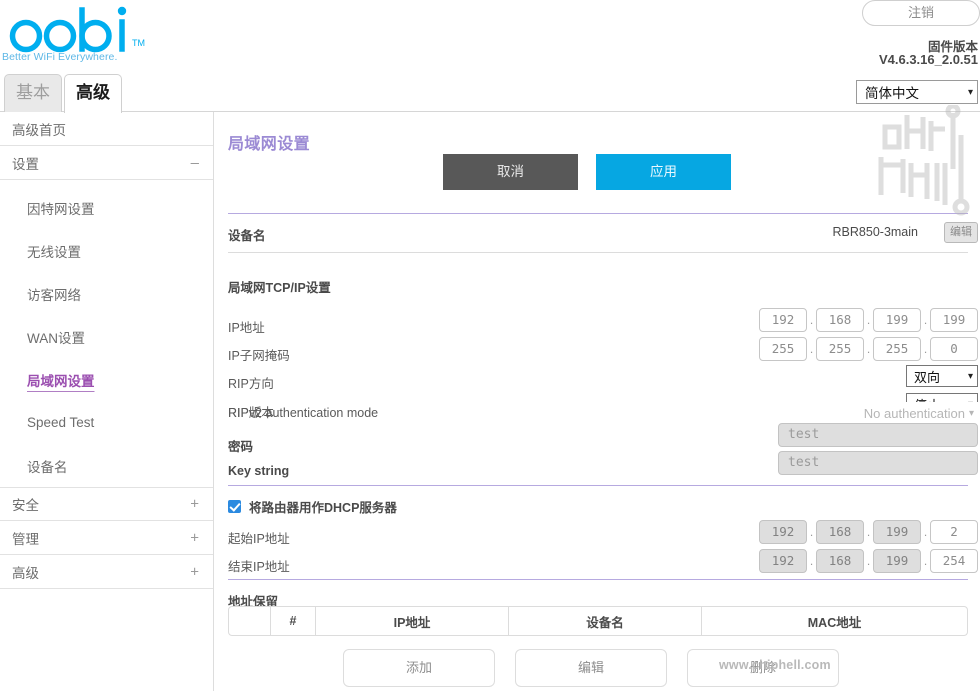 The height and width of the screenshot is (691, 980). I want to click on tab-bar: 基本 高级 简体中文 ▾, so click(490, 91).